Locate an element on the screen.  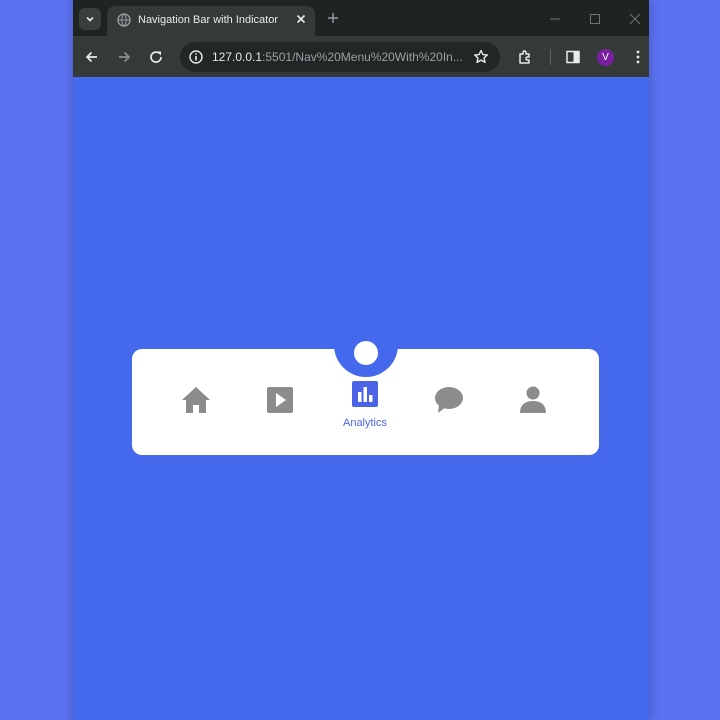
navigation-bar: Analytics is located at coordinates (365, 396).